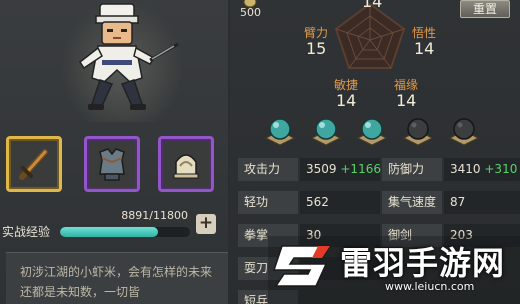  What do you see at coordinates (154, 215) in the screenshot?
I see `experience-value: 8891/11800` at bounding box center [154, 215].